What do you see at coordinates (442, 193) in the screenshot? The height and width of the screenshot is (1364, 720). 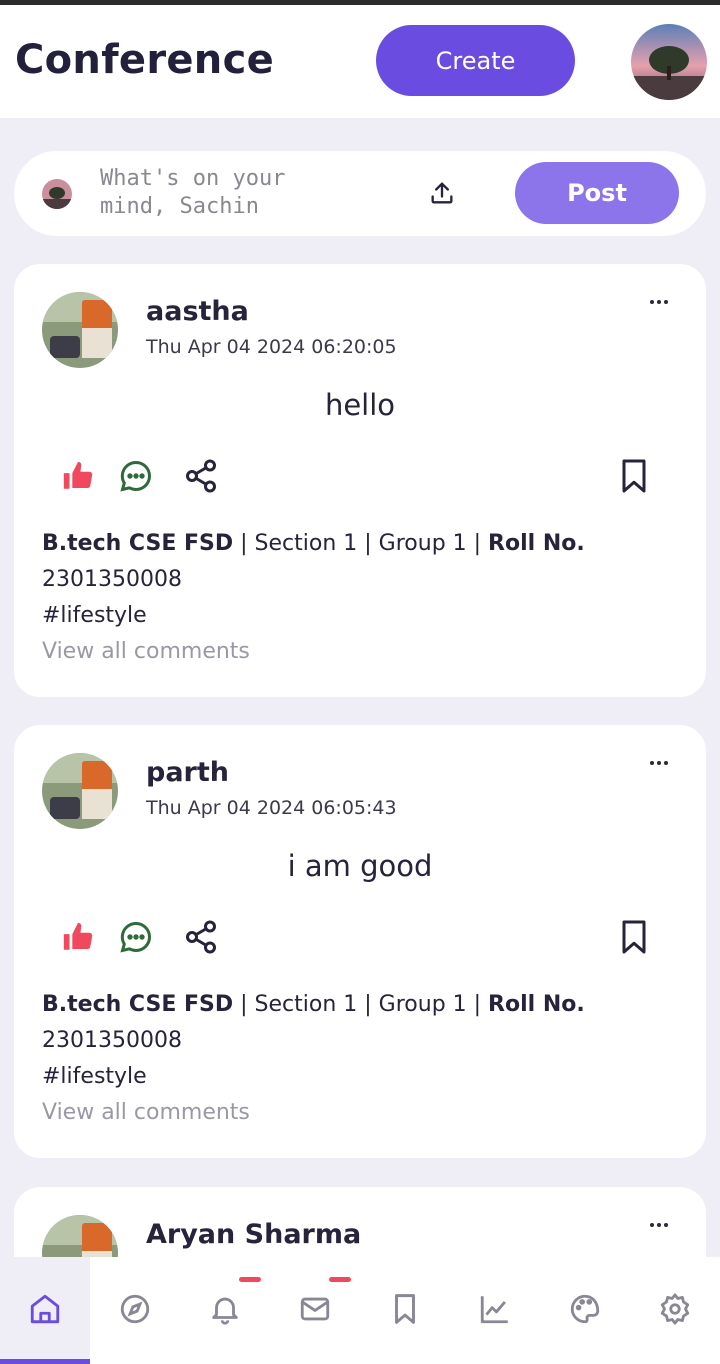 I see `upload-icon` at bounding box center [442, 193].